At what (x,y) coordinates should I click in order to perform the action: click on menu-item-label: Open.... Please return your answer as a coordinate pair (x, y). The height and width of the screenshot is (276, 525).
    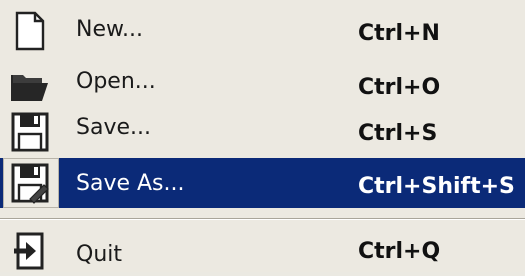
    Looking at the image, I should click on (116, 81).